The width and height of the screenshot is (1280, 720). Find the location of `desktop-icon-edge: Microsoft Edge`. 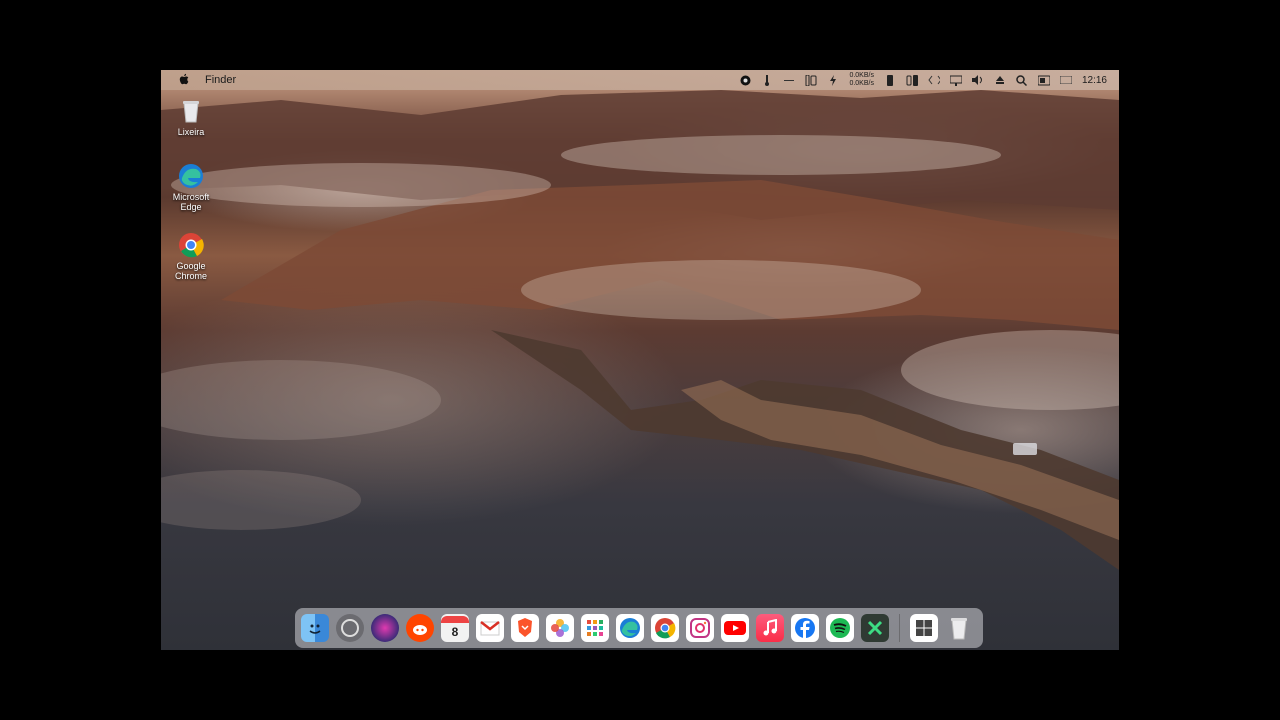

desktop-icon-edge: Microsoft Edge is located at coordinates (191, 187).